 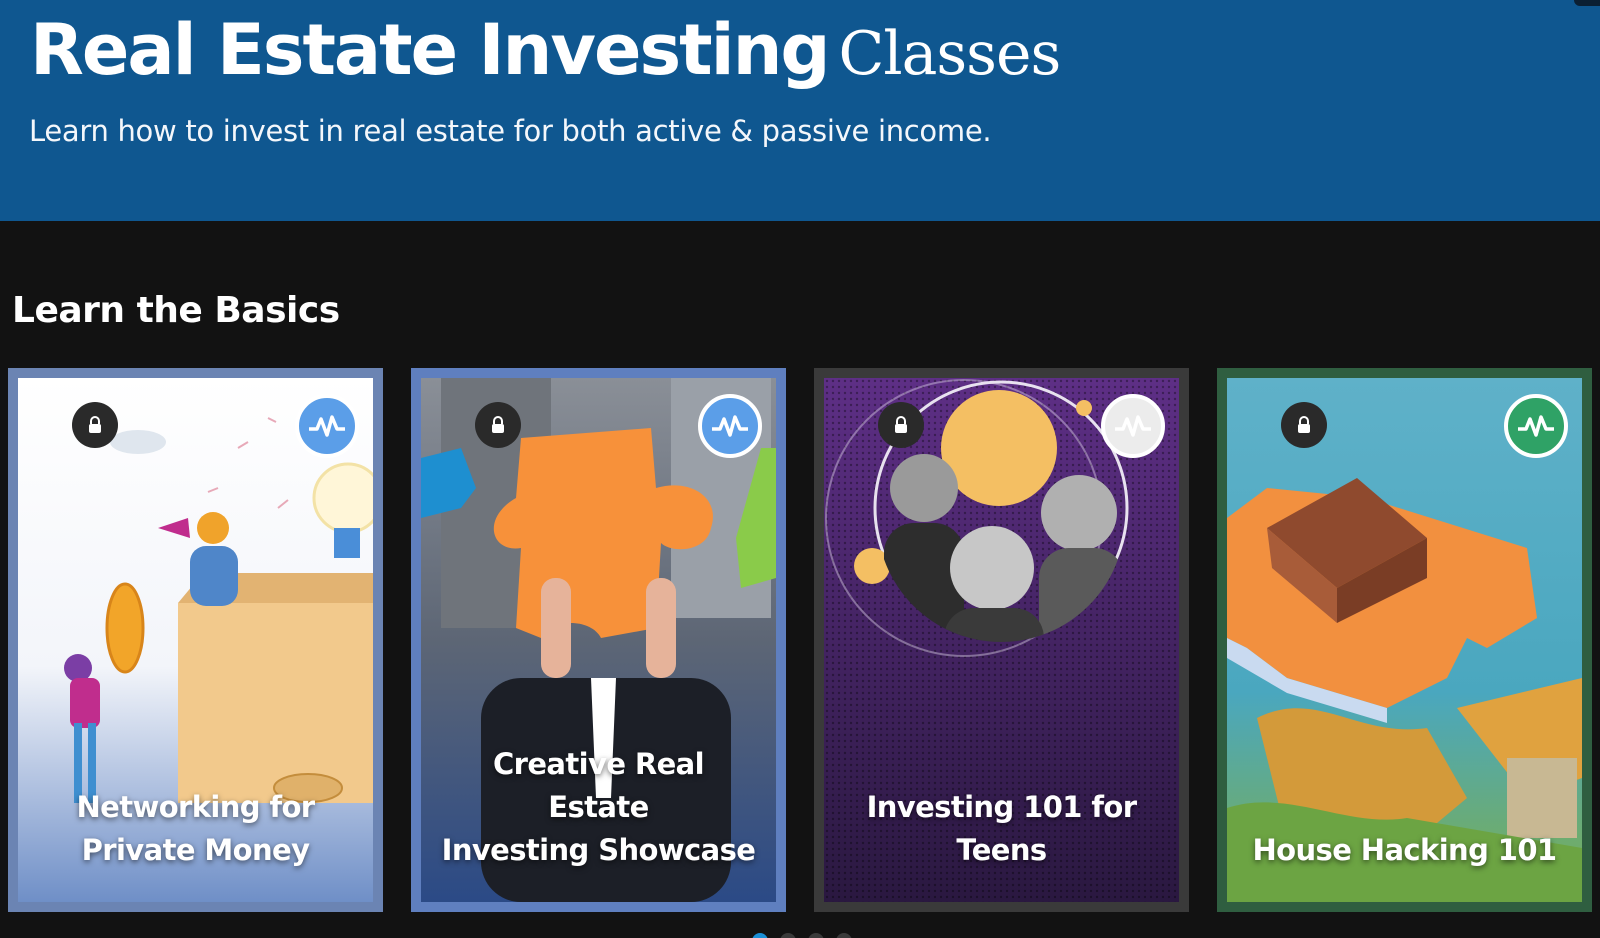 What do you see at coordinates (802, 935) in the screenshot?
I see `carousel-pagination` at bounding box center [802, 935].